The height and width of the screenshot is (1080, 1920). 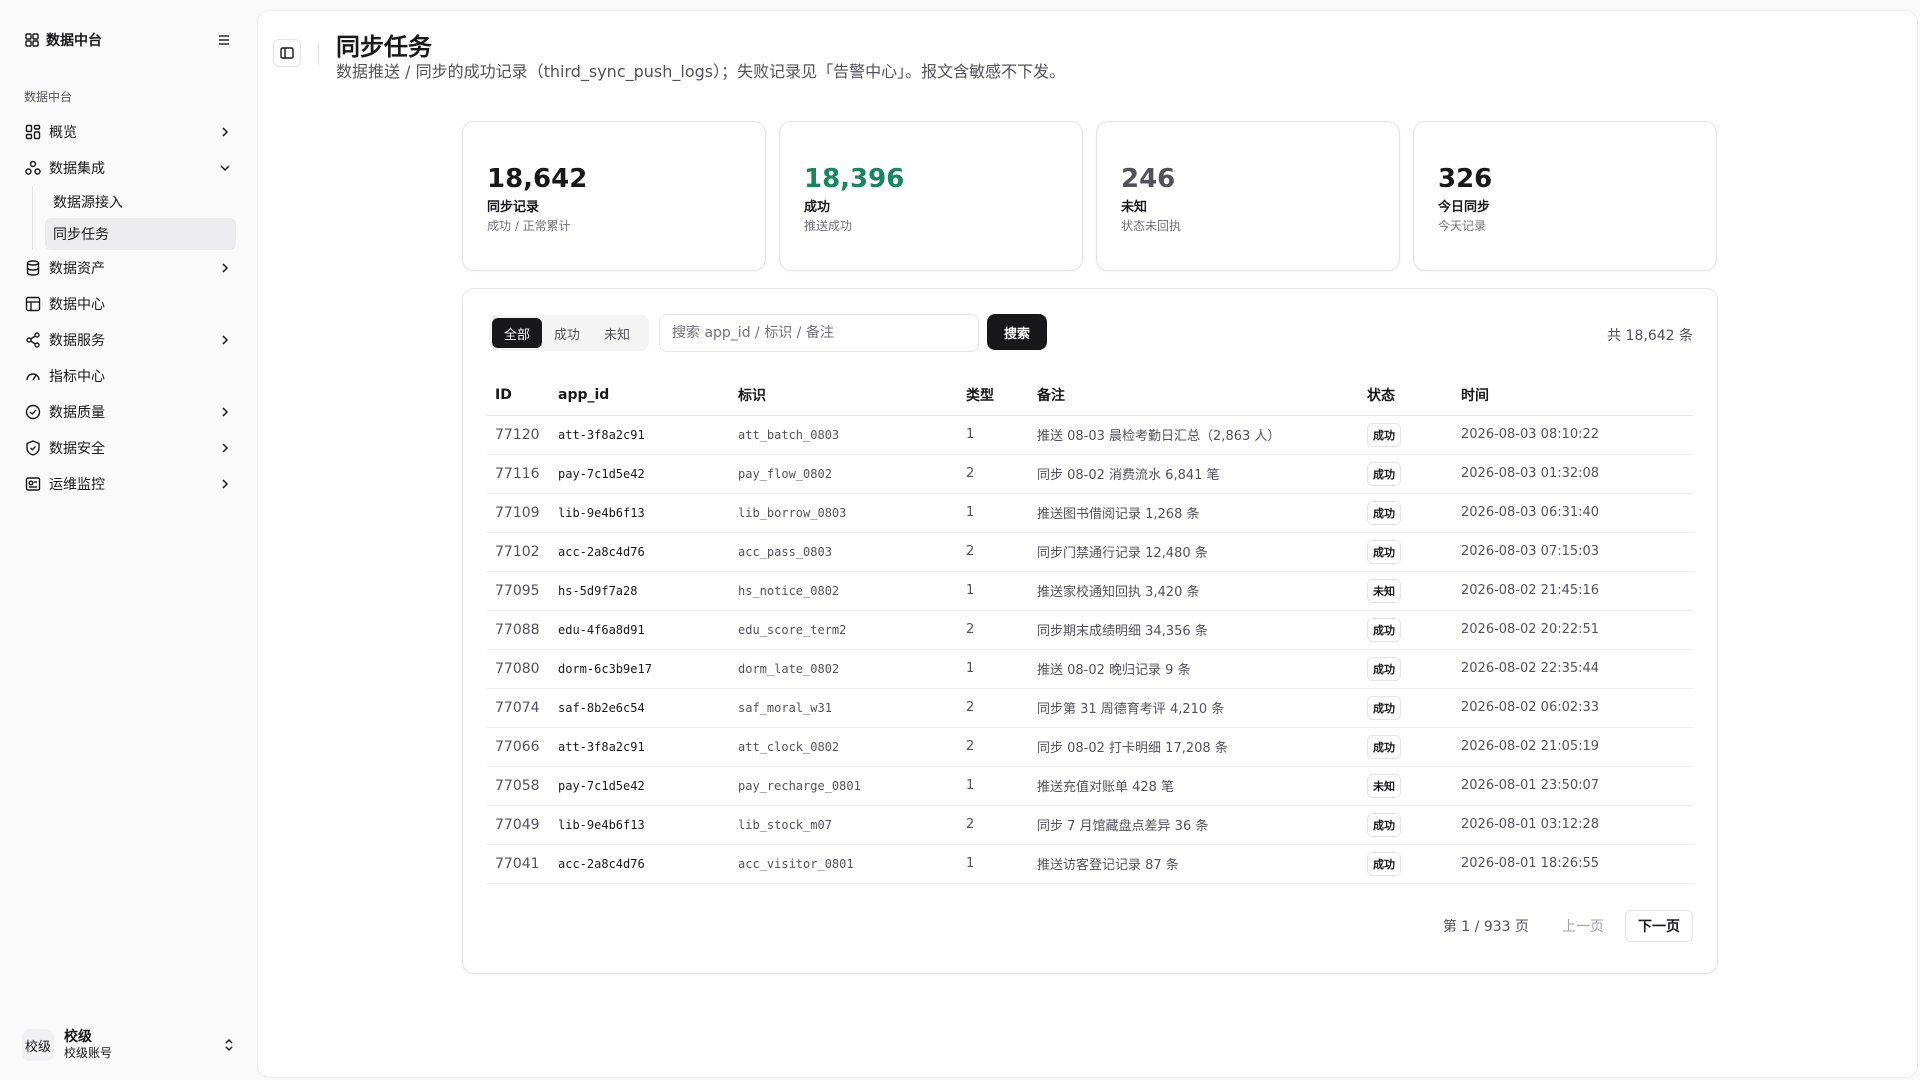 What do you see at coordinates (993, 395) in the screenshot?
I see `column-header-type: 类型` at bounding box center [993, 395].